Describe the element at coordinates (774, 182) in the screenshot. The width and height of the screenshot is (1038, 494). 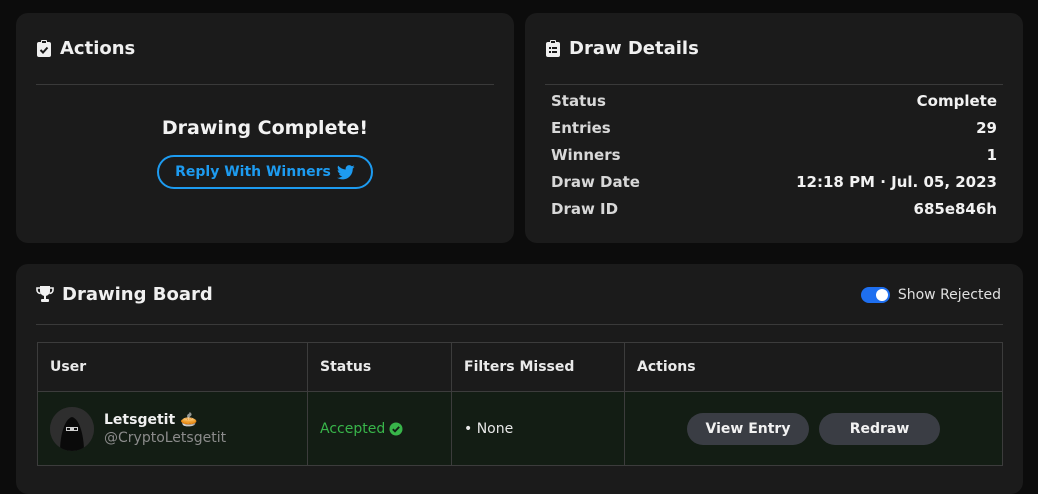
I see `detail-row-draw-date: Draw Date 12:18 PM · Jul. 05, 2023` at that location.